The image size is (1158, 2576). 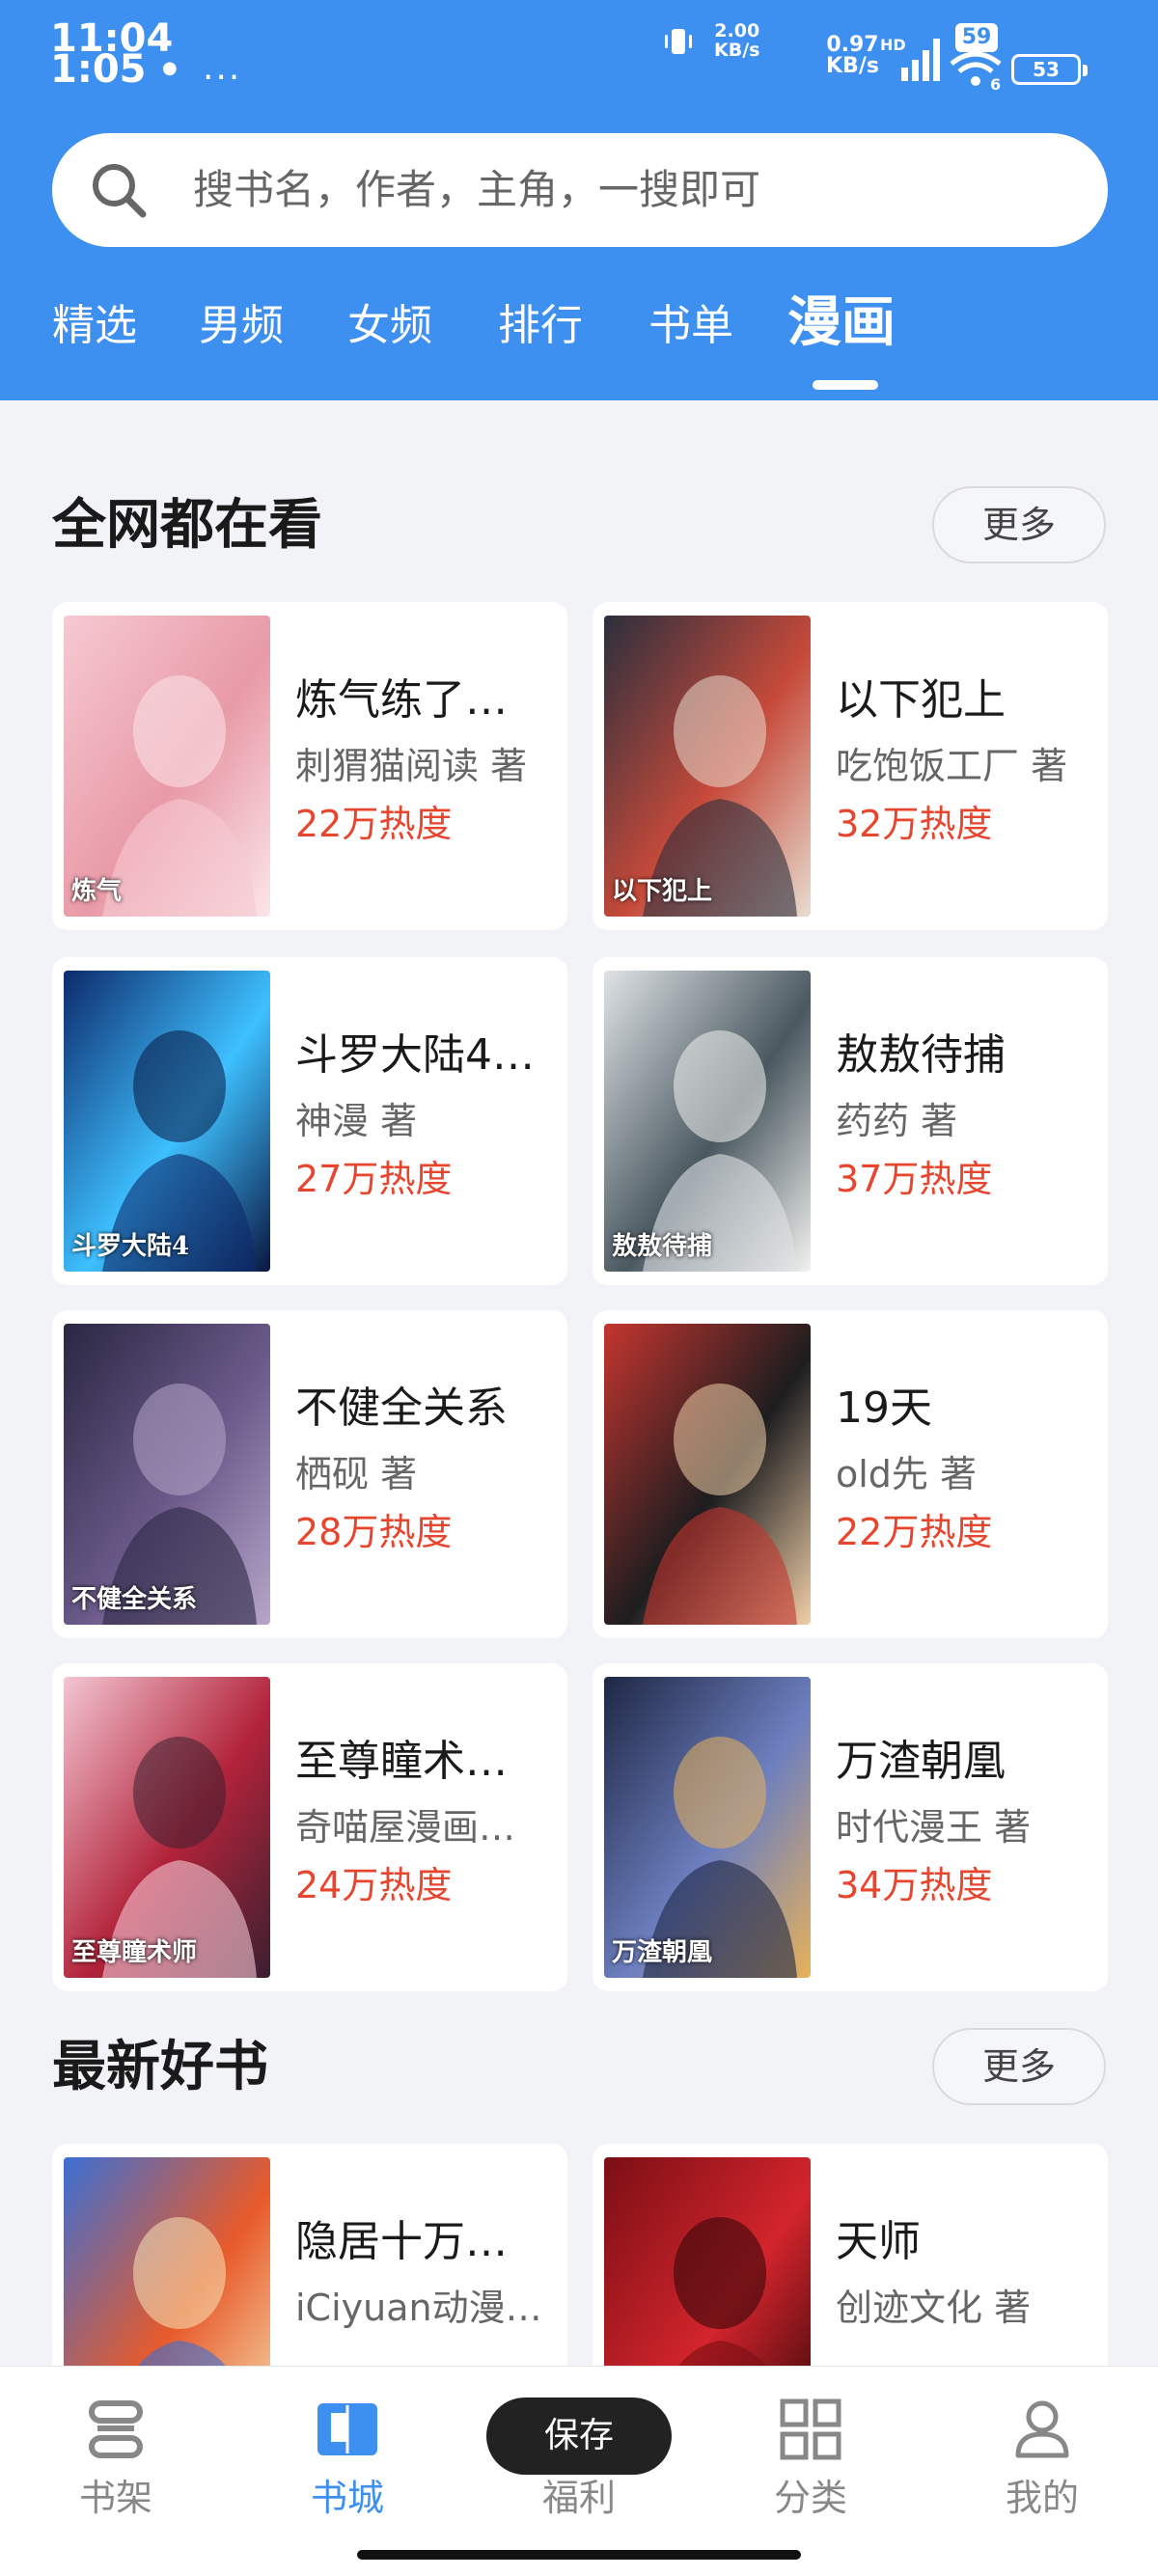 What do you see at coordinates (411, 766) in the screenshot?
I see `book-author: 刺猬猫阅读 著` at bounding box center [411, 766].